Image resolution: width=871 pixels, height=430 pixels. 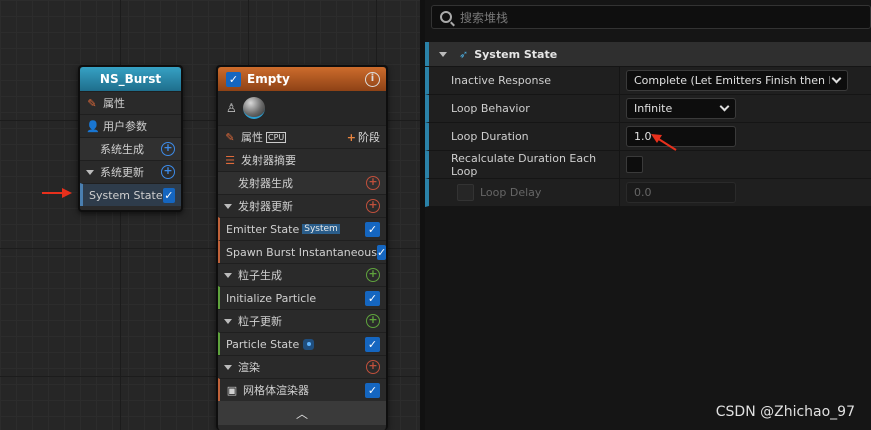 I want to click on add-stage-button: + 阶段, so click(x=363, y=137).